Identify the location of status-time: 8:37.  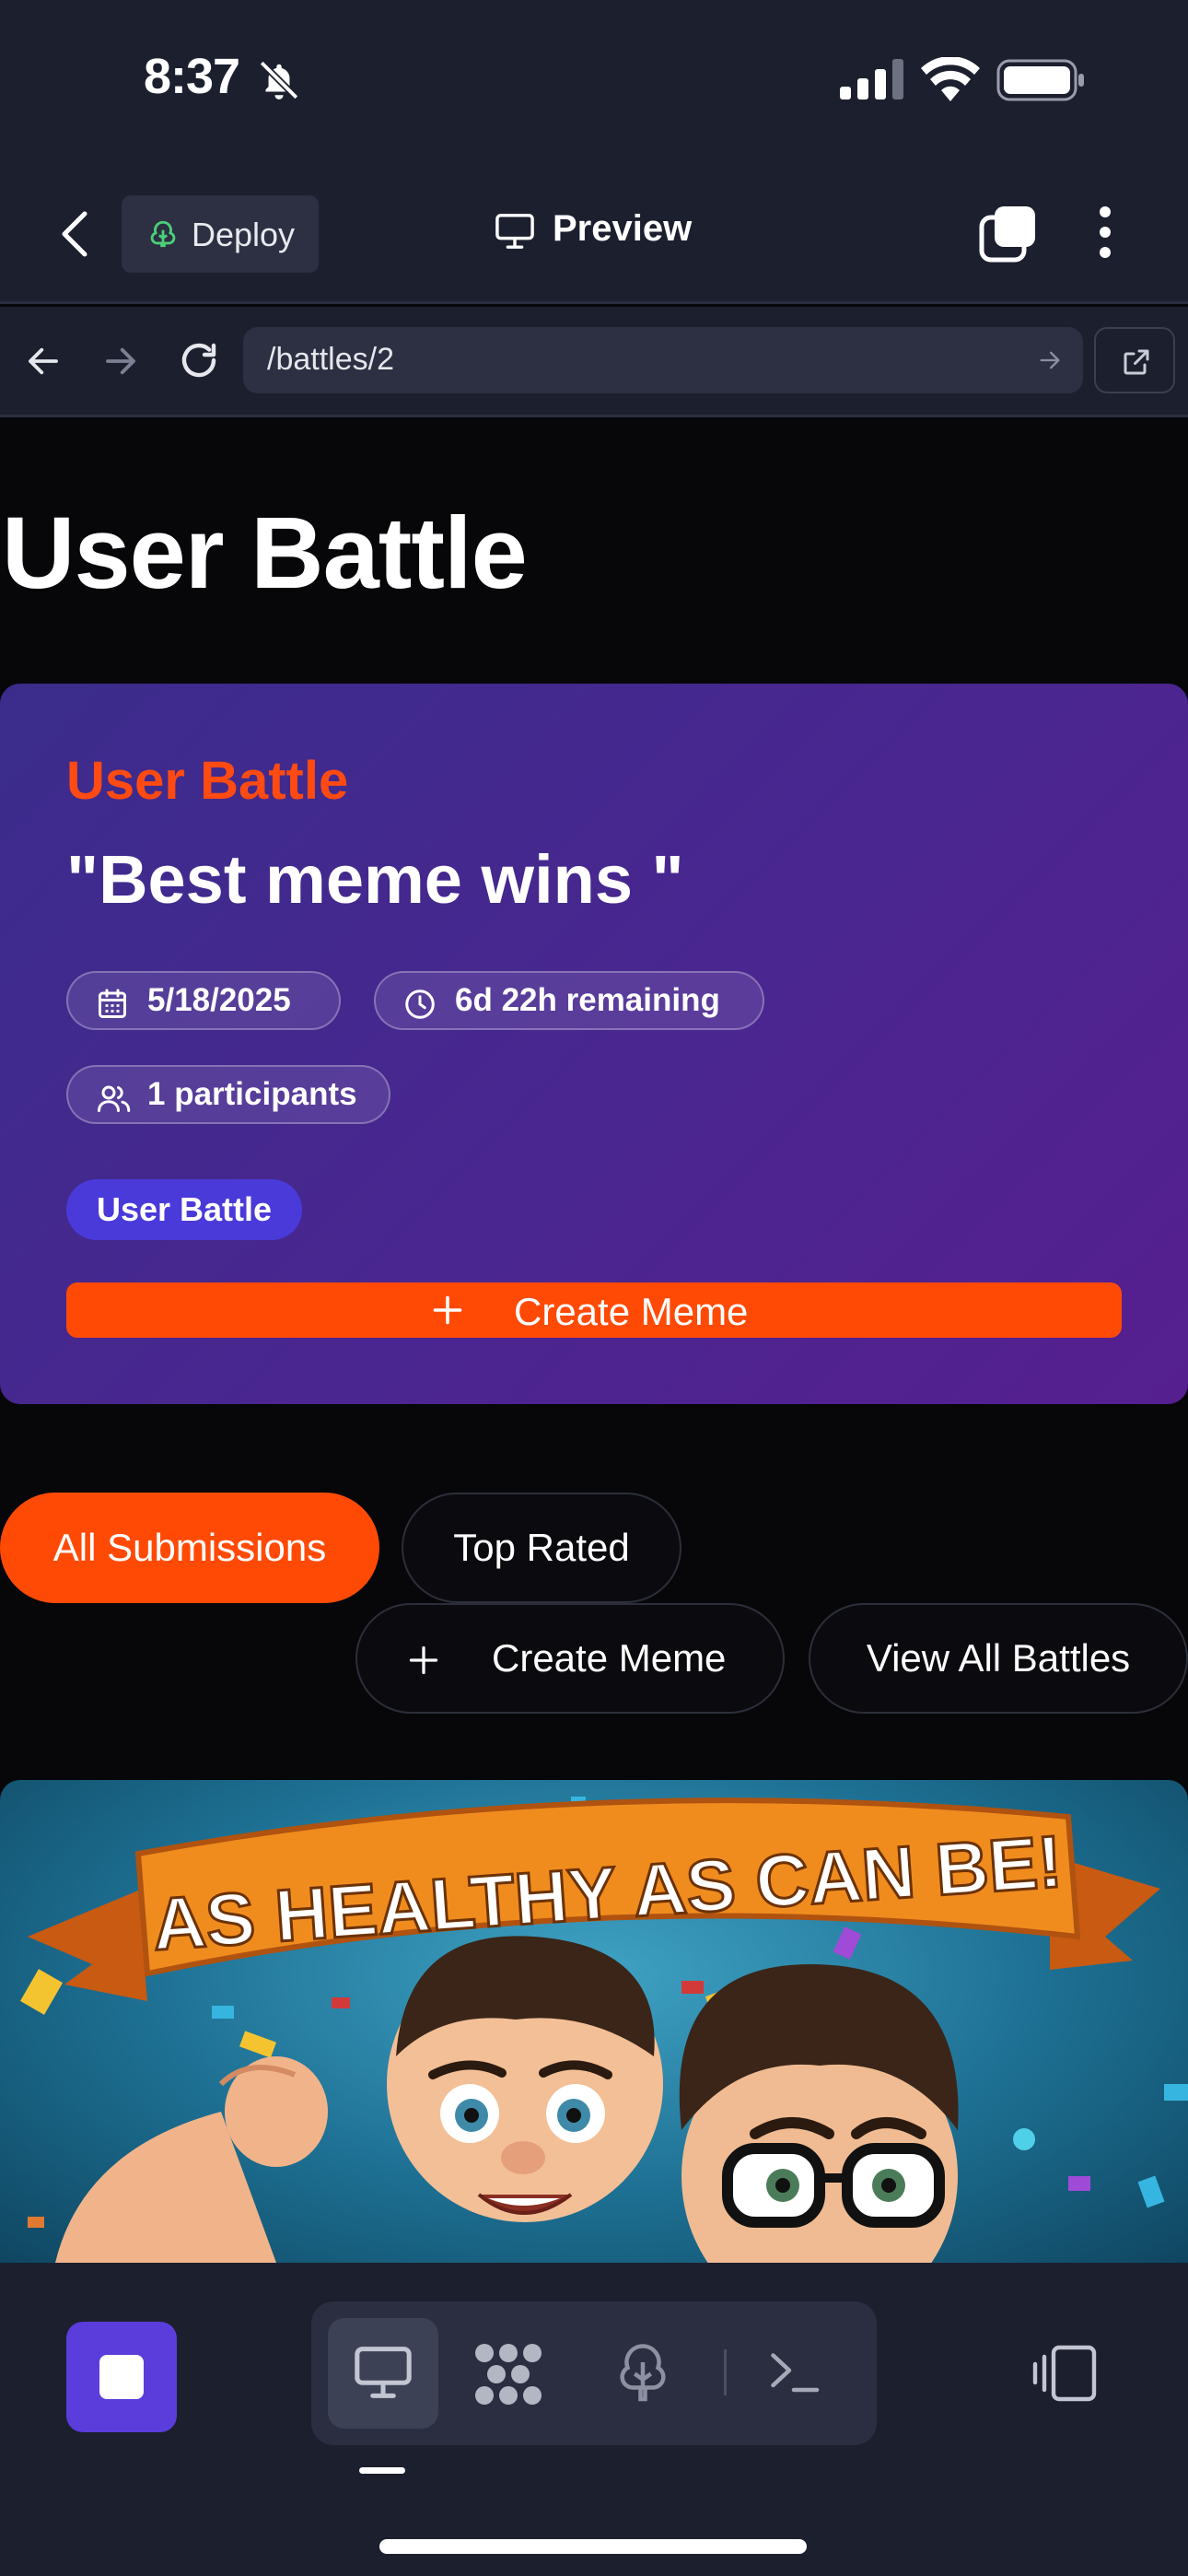
(192, 76).